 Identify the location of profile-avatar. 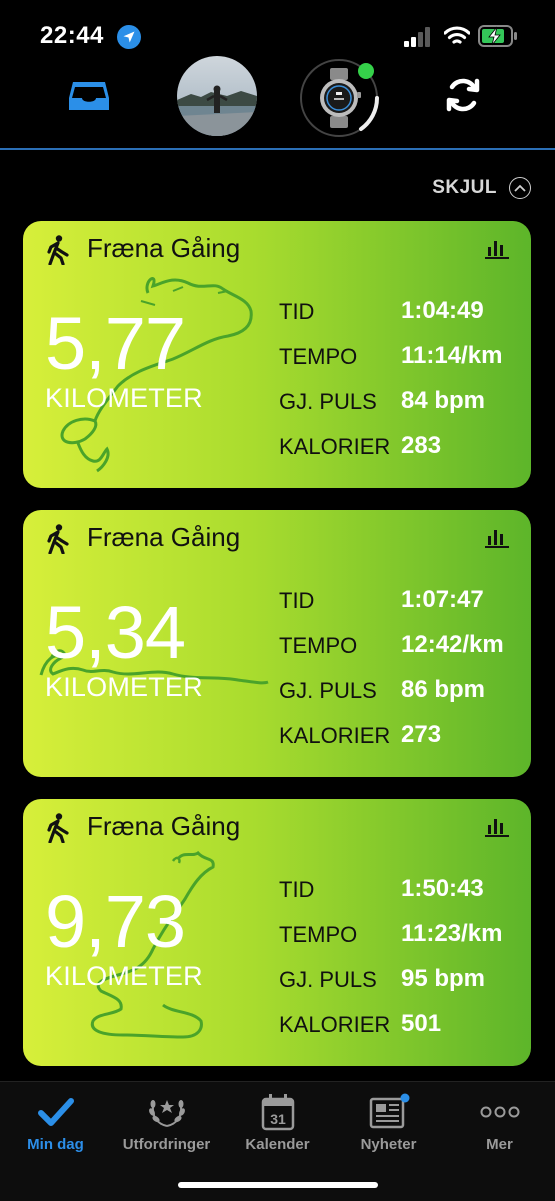
(217, 96).